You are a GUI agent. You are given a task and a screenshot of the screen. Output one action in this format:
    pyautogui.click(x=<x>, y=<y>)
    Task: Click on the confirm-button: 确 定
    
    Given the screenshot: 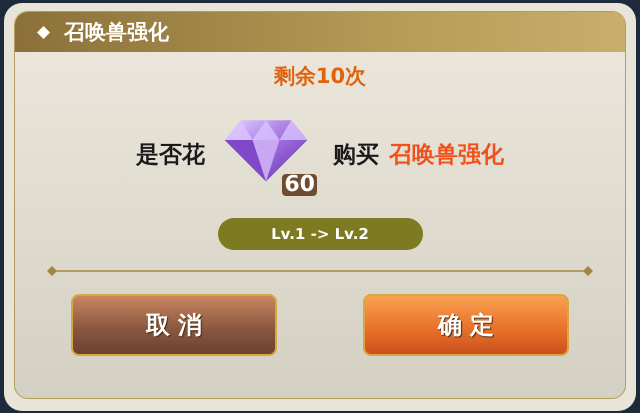 What is the action you would take?
    pyautogui.click(x=466, y=325)
    